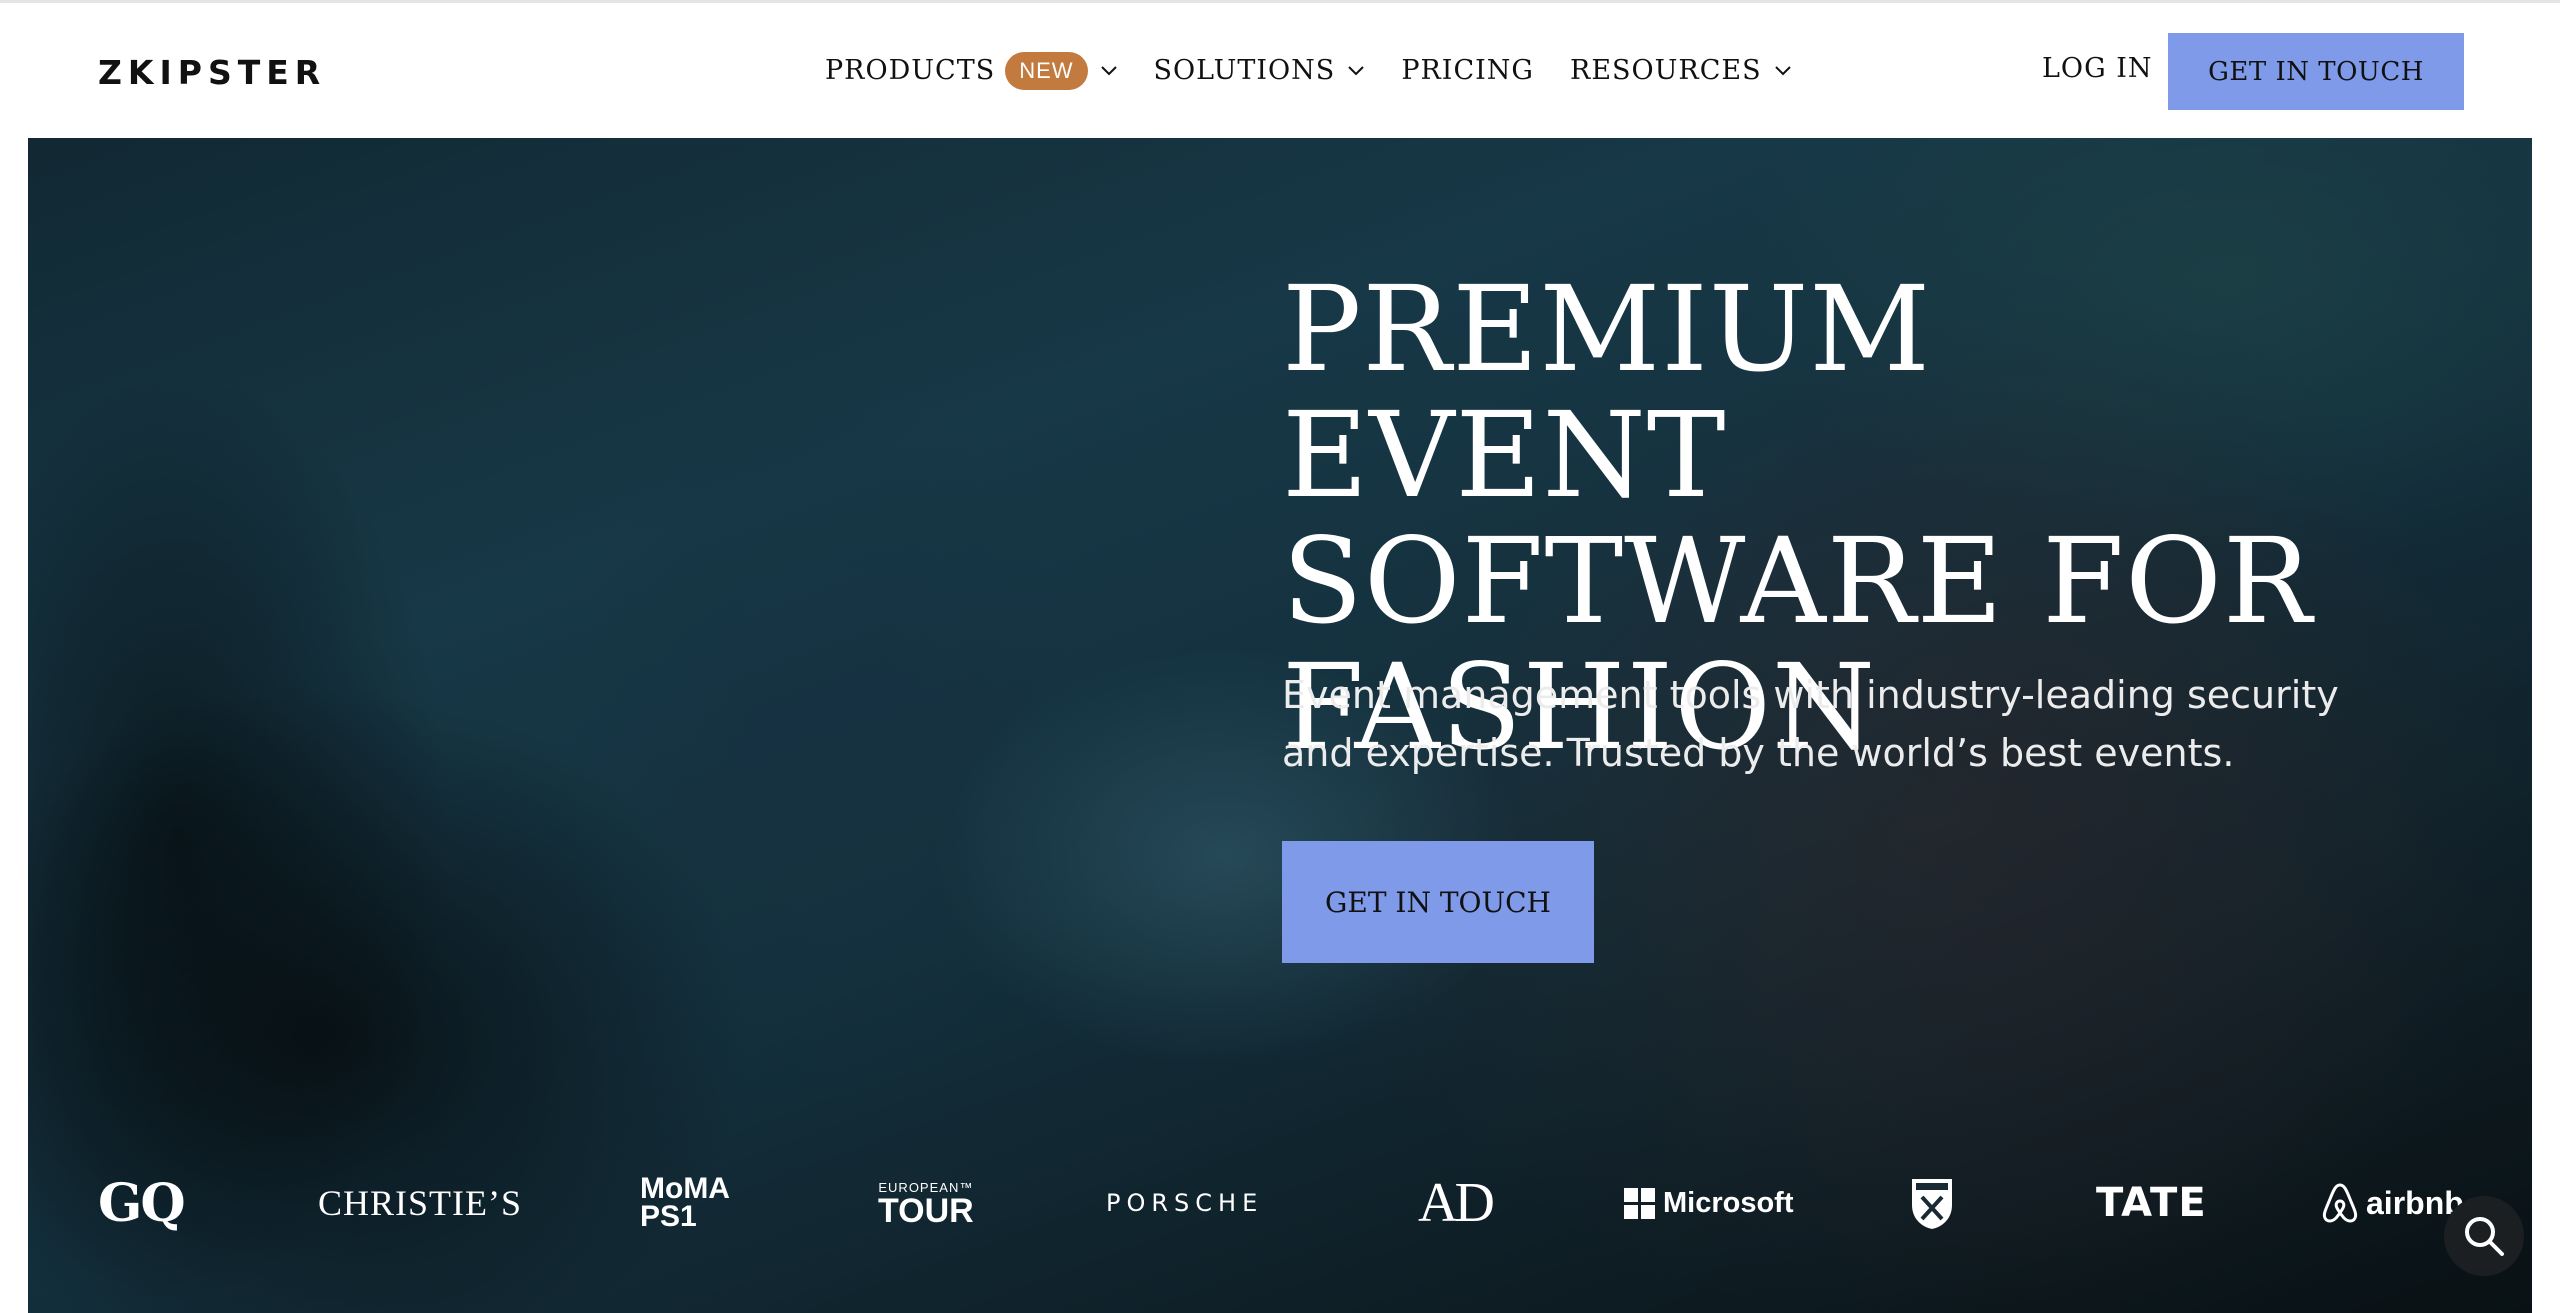  What do you see at coordinates (1666, 70) in the screenshot?
I see `nav-item-label: RESOURCES` at bounding box center [1666, 70].